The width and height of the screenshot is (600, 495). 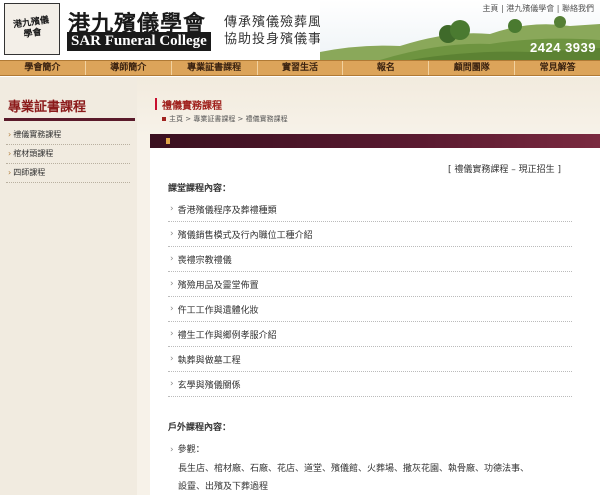 What do you see at coordinates (156, 104) in the screenshot?
I see `title-accent-bar` at bounding box center [156, 104].